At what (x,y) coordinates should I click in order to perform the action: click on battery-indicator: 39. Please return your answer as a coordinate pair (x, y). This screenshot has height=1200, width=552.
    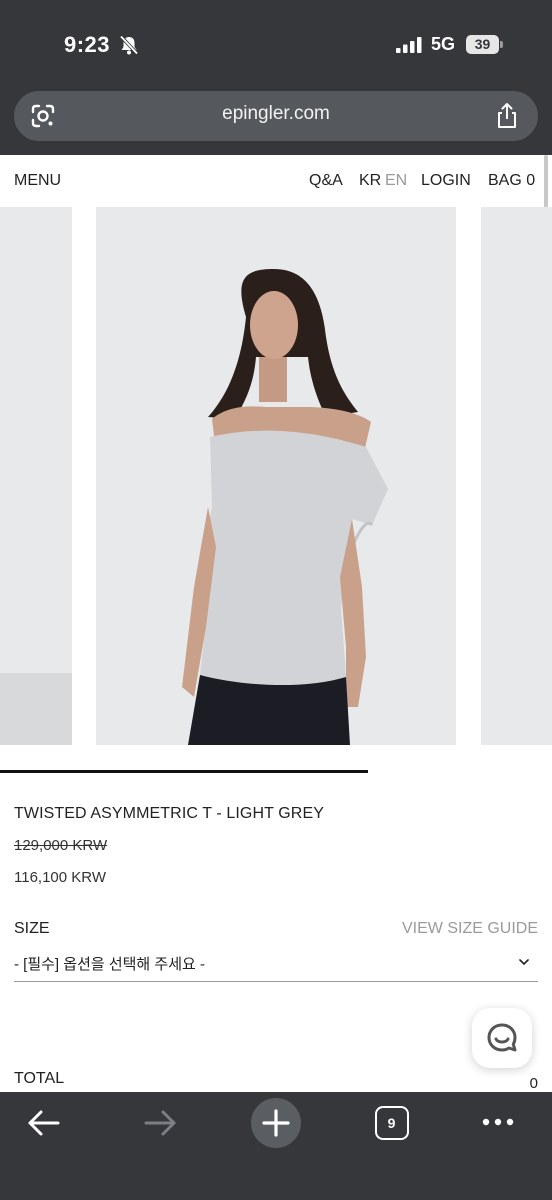
    Looking at the image, I should click on (484, 44).